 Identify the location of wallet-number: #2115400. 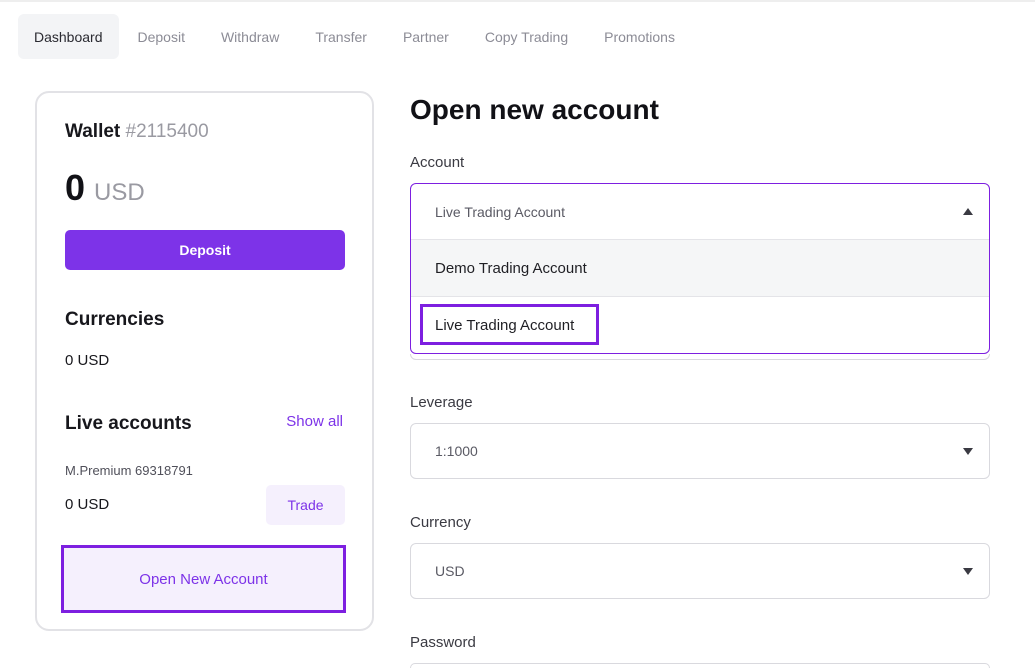
(167, 131).